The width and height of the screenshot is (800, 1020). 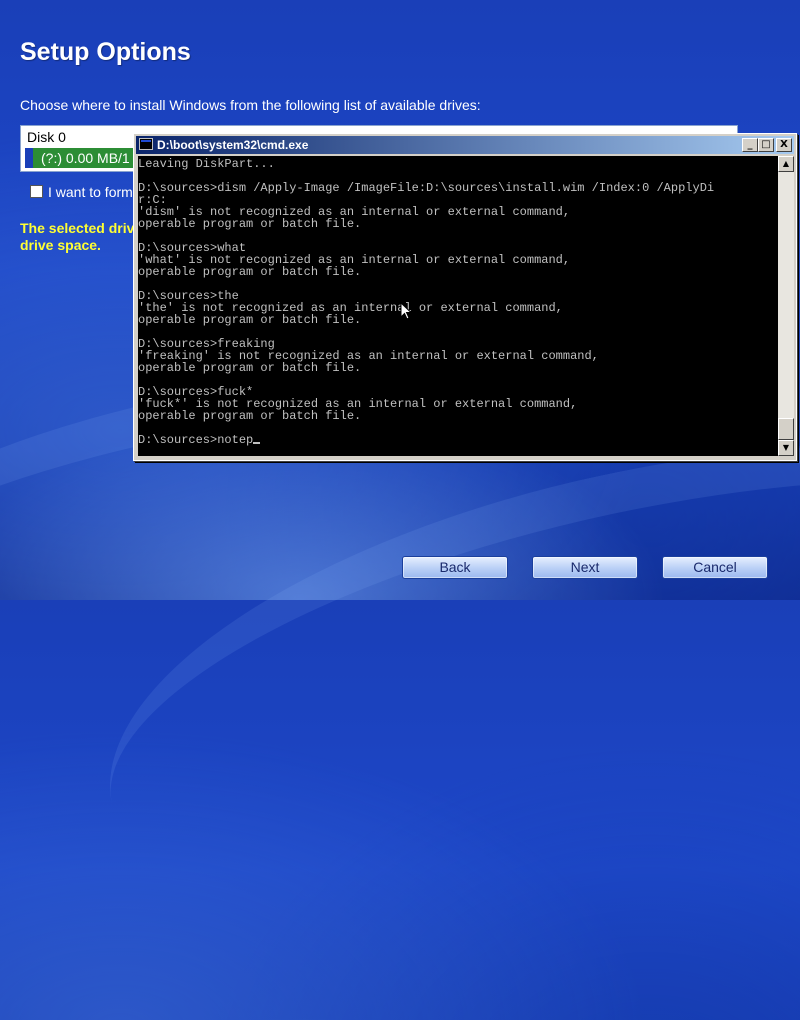 What do you see at coordinates (784, 145) in the screenshot?
I see `close-button: X` at bounding box center [784, 145].